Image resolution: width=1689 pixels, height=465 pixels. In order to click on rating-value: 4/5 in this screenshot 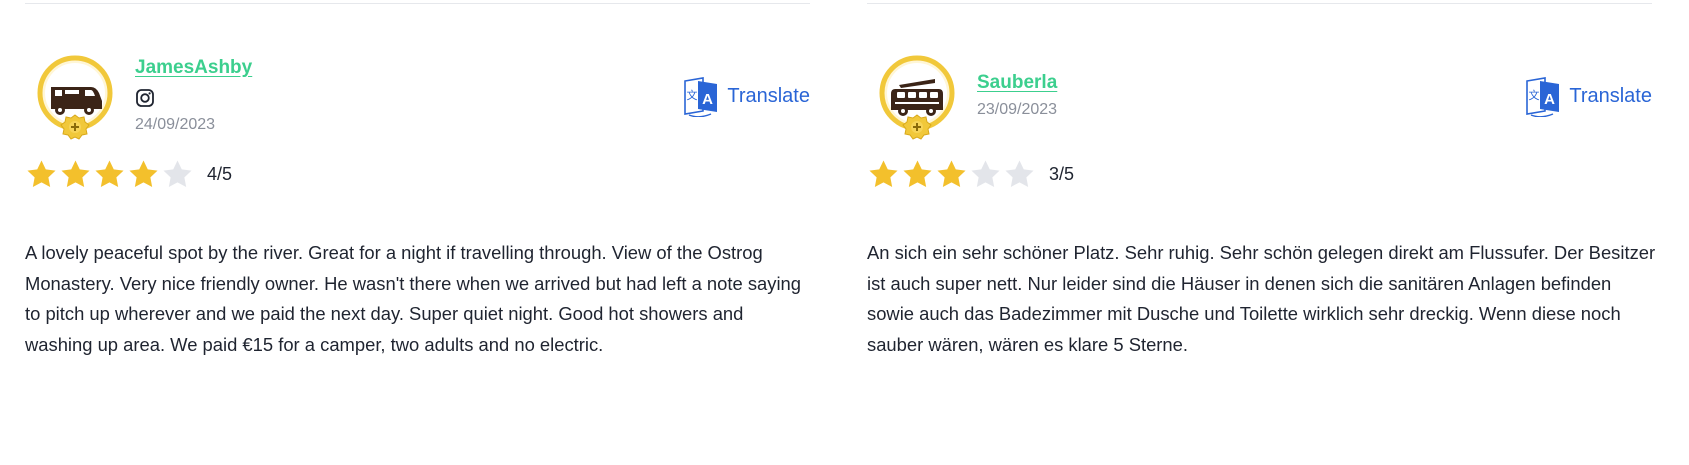, I will do `click(220, 174)`.